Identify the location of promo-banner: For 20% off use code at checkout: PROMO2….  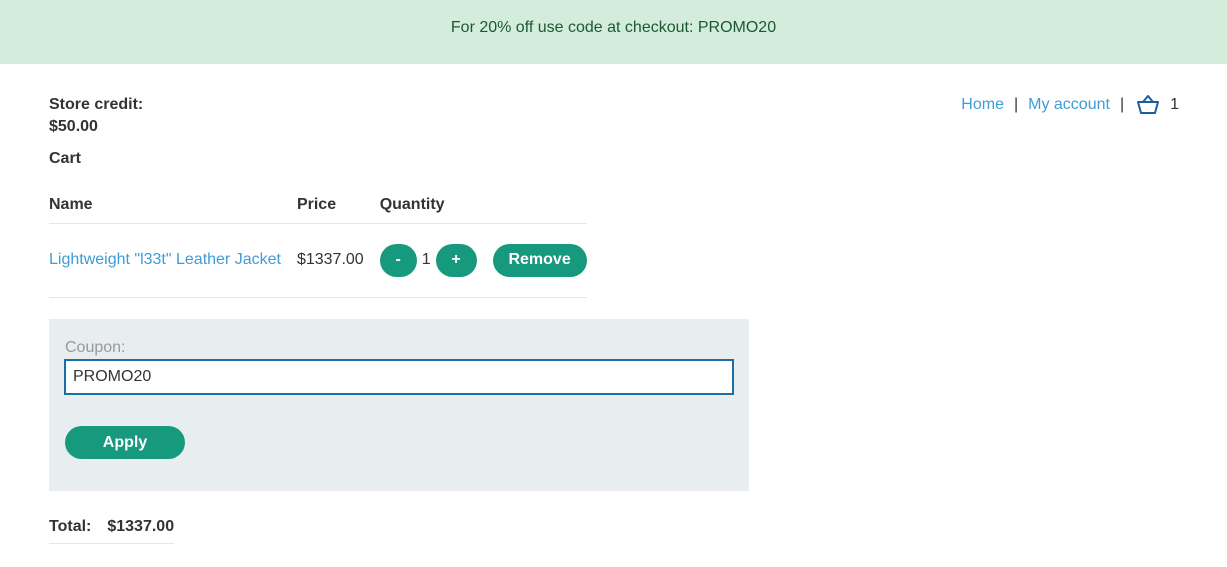
(613, 32).